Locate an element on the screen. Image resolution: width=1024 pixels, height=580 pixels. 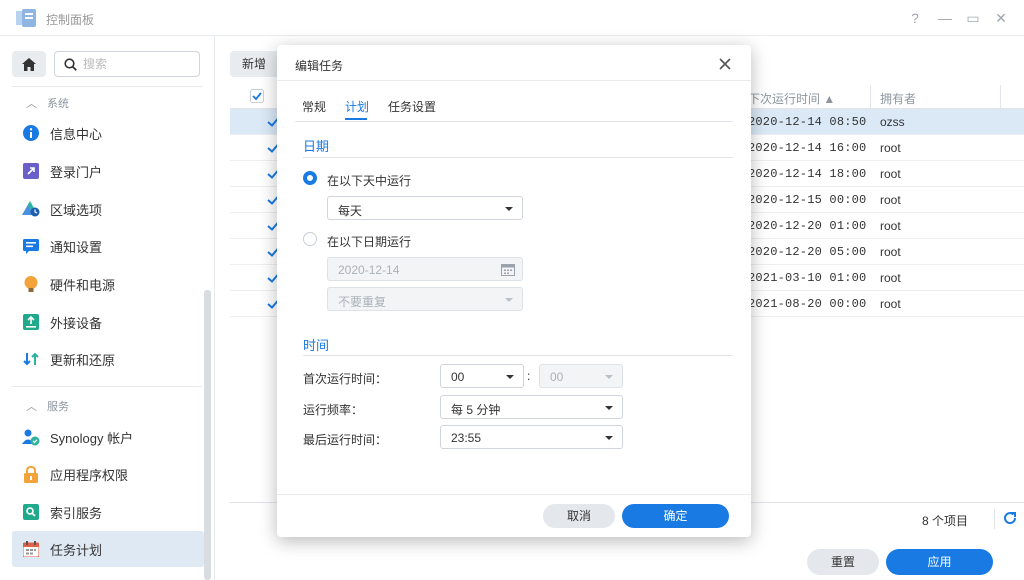
reset-button: 重置 is located at coordinates (843, 562).